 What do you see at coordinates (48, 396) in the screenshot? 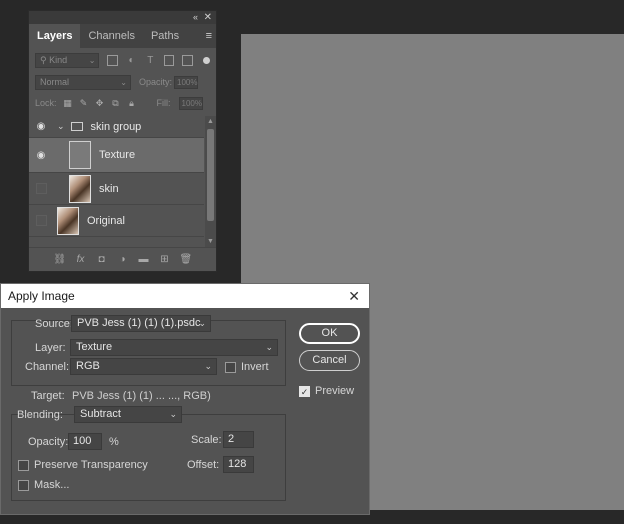
I see `target-label: Target:` at bounding box center [48, 396].